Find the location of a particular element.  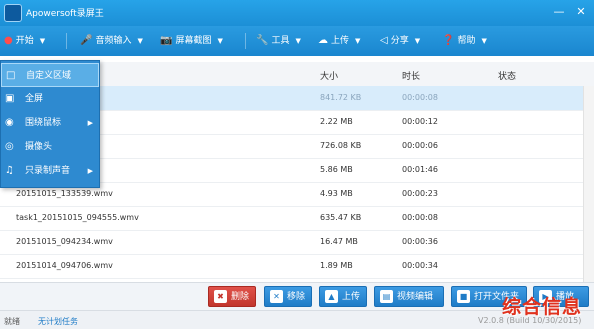

column-status: 状态 is located at coordinates (507, 75).